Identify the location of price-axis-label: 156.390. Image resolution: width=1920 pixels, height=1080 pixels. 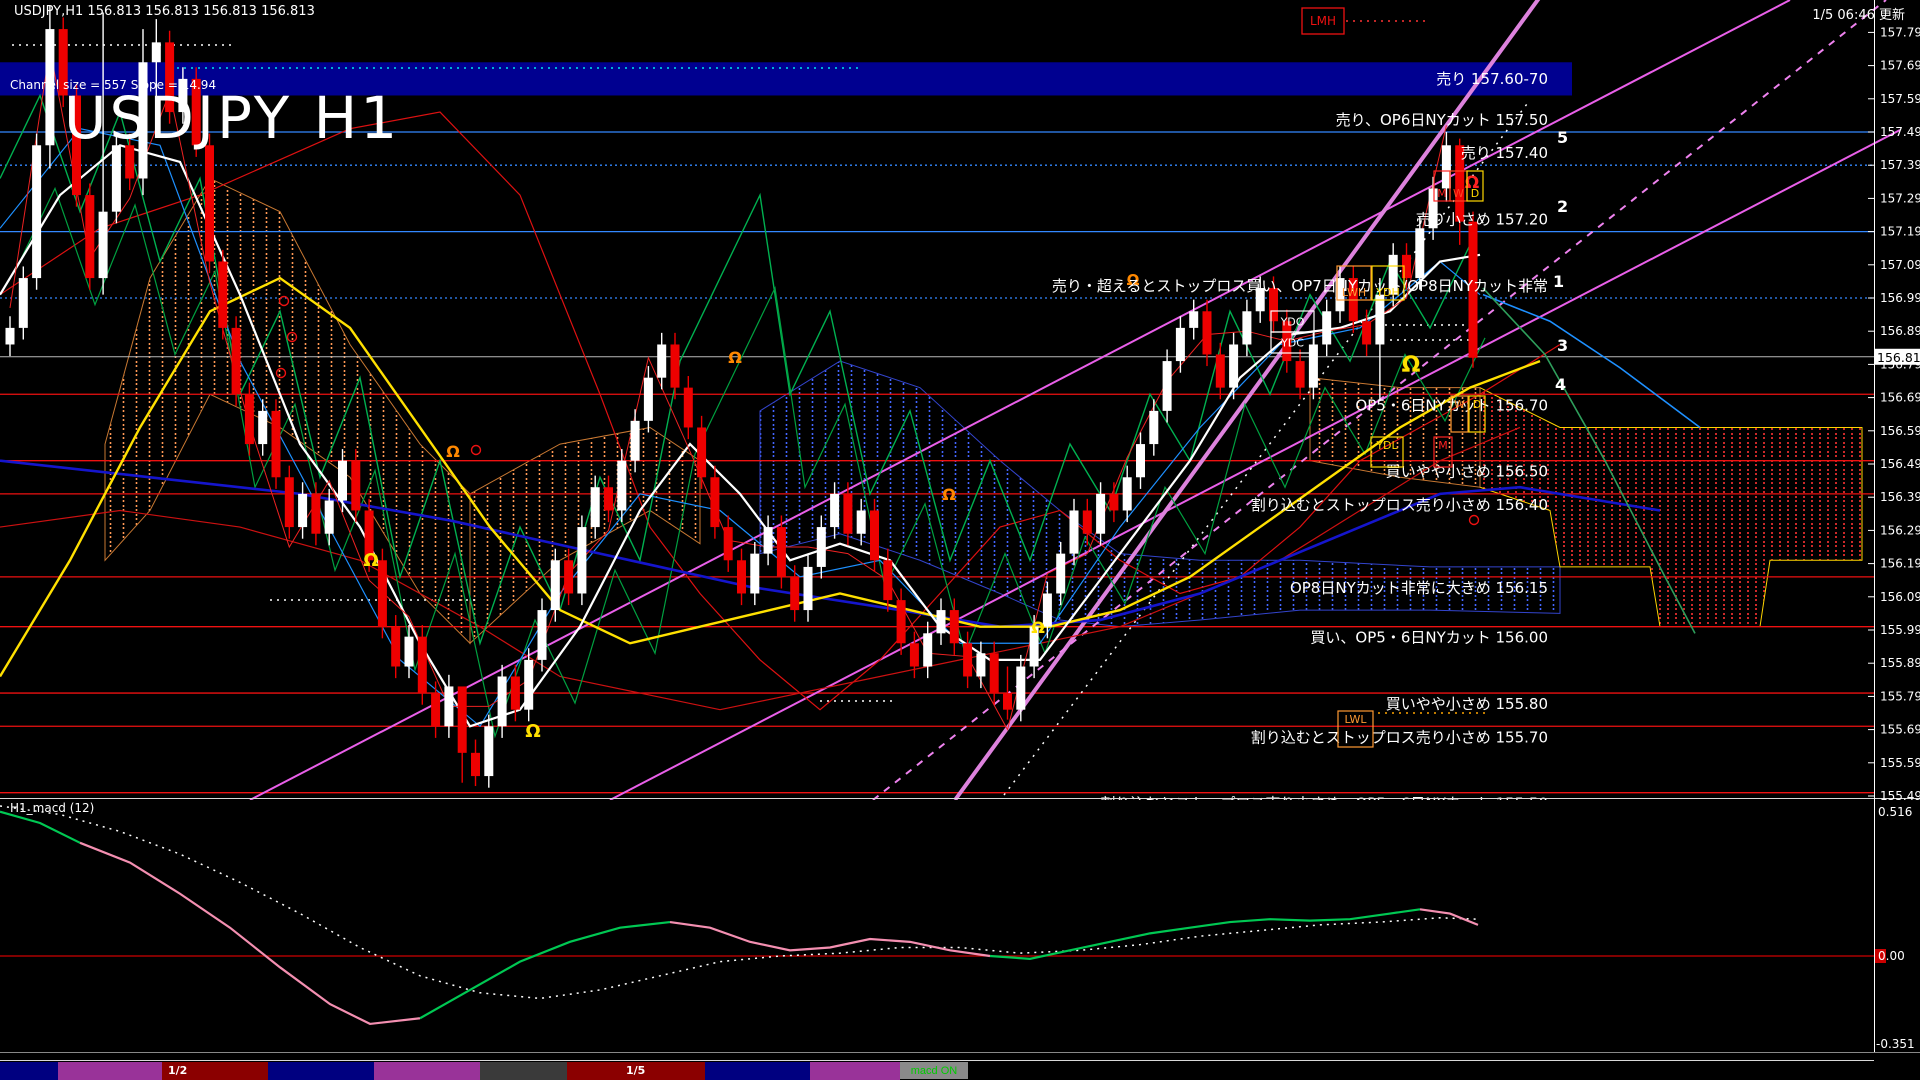
(1900, 497).